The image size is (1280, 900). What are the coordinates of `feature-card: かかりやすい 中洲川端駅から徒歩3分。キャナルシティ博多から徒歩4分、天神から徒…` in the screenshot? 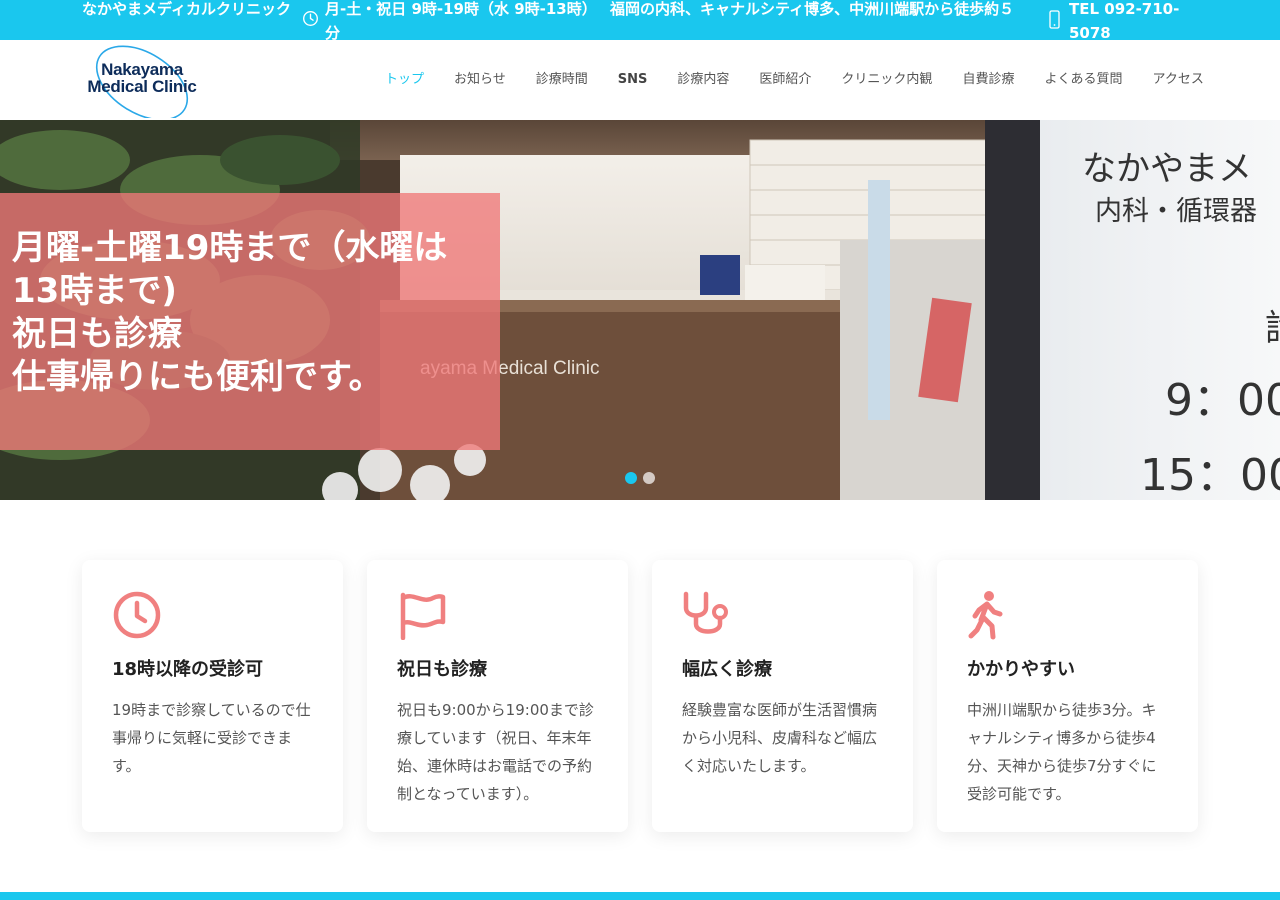 It's located at (1067, 696).